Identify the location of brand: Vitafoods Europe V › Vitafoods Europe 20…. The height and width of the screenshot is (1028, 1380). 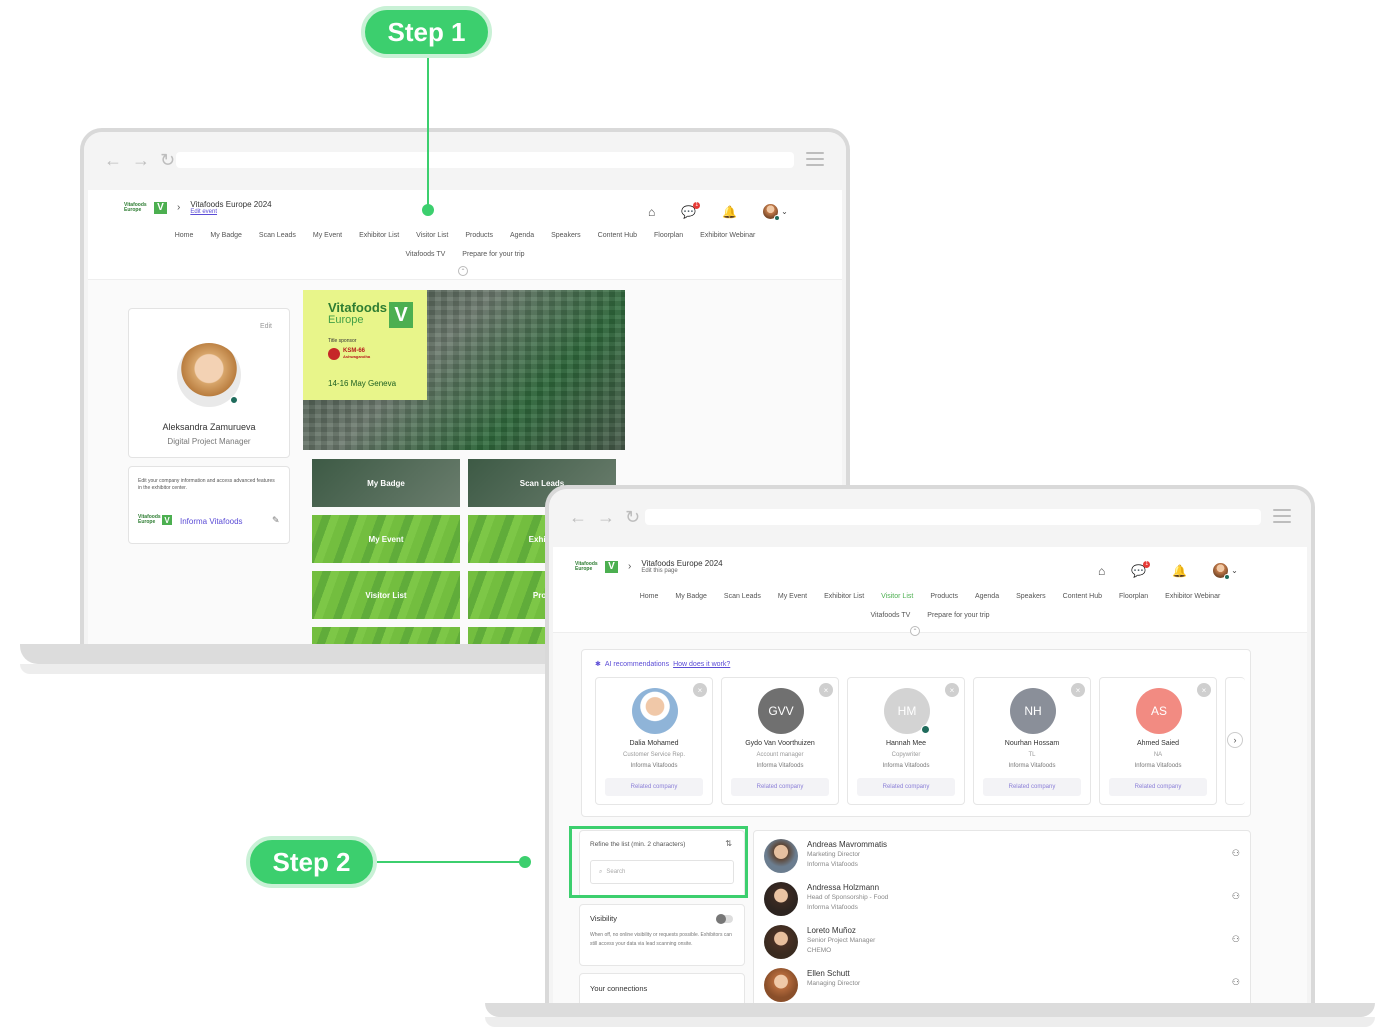
(198, 207).